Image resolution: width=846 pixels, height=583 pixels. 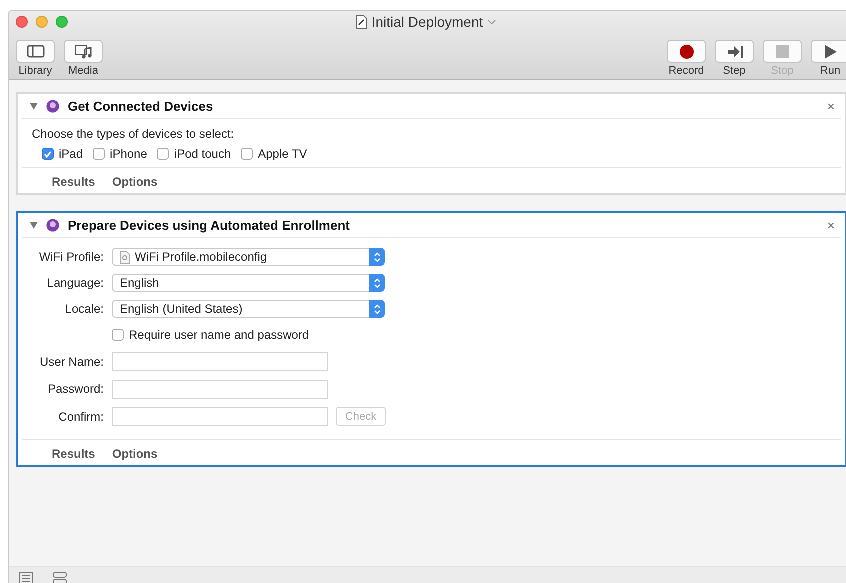 What do you see at coordinates (134, 134) in the screenshot?
I see `prompt-text: Choose the types of devices to select:` at bounding box center [134, 134].